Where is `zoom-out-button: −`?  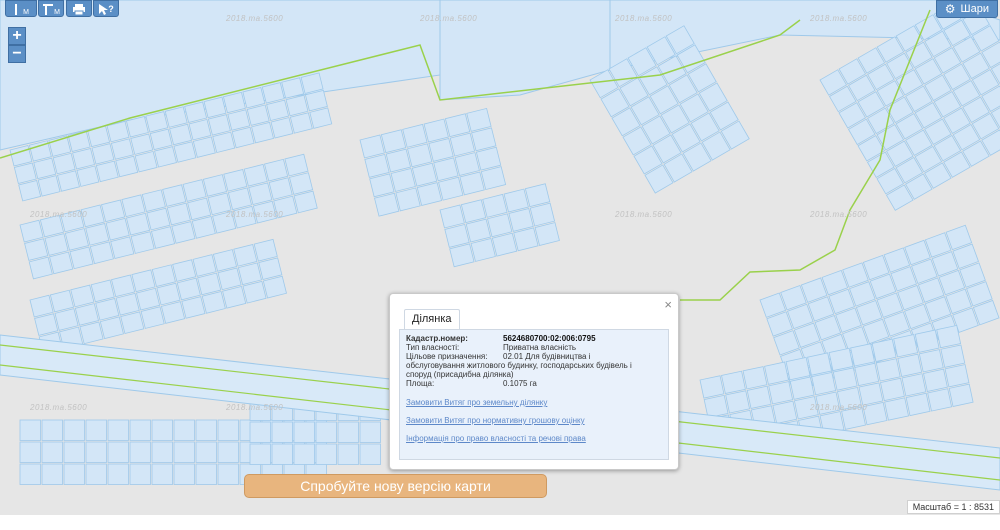
zoom-out-button: − is located at coordinates (17, 54).